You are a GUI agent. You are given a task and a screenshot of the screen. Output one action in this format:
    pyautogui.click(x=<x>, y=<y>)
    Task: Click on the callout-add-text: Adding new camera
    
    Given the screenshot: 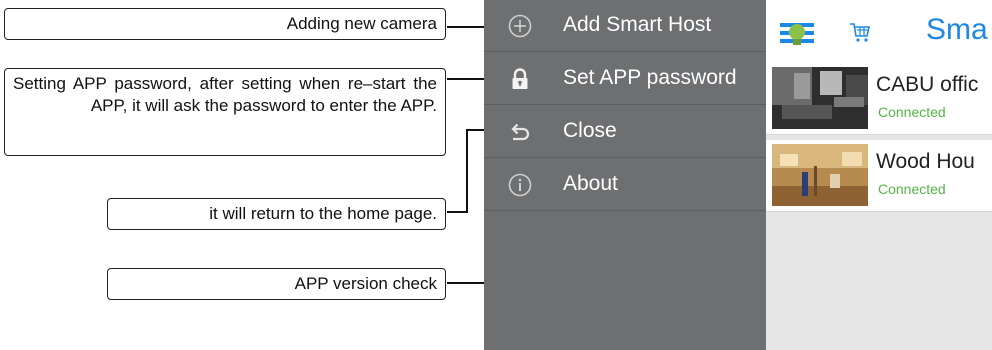 What is the action you would take?
    pyautogui.click(x=361, y=23)
    